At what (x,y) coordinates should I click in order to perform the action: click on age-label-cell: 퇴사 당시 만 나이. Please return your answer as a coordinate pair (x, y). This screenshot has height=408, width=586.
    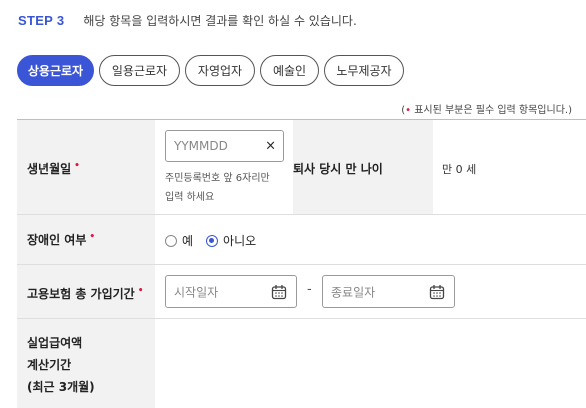
    Looking at the image, I should click on (363, 167).